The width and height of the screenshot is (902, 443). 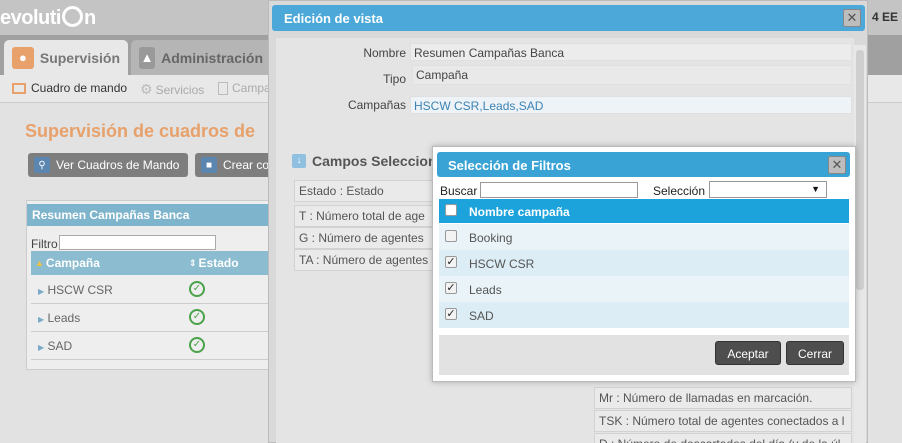 I want to click on campanas-field: HSCW CSR,Leads,SAD, so click(x=631, y=105).